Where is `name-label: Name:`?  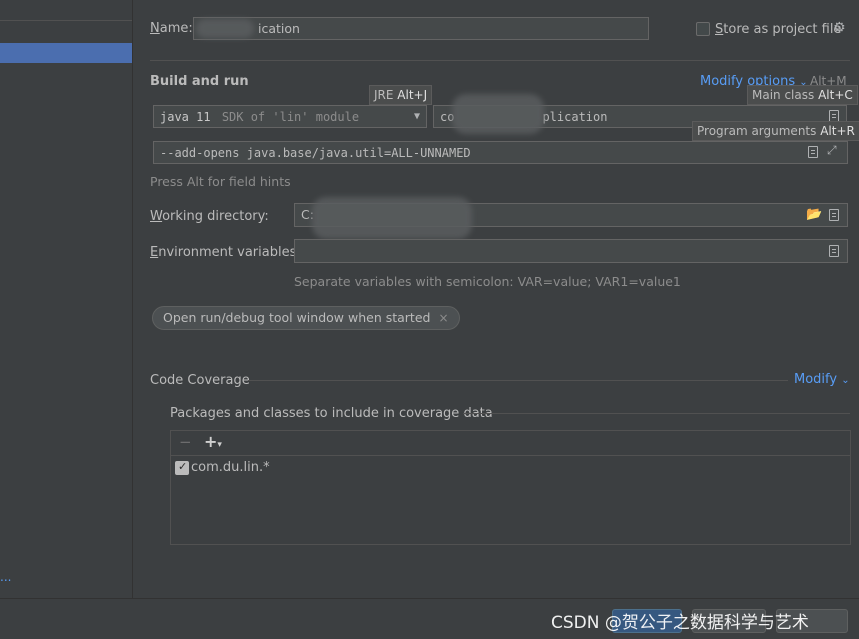 name-label: Name: is located at coordinates (171, 28).